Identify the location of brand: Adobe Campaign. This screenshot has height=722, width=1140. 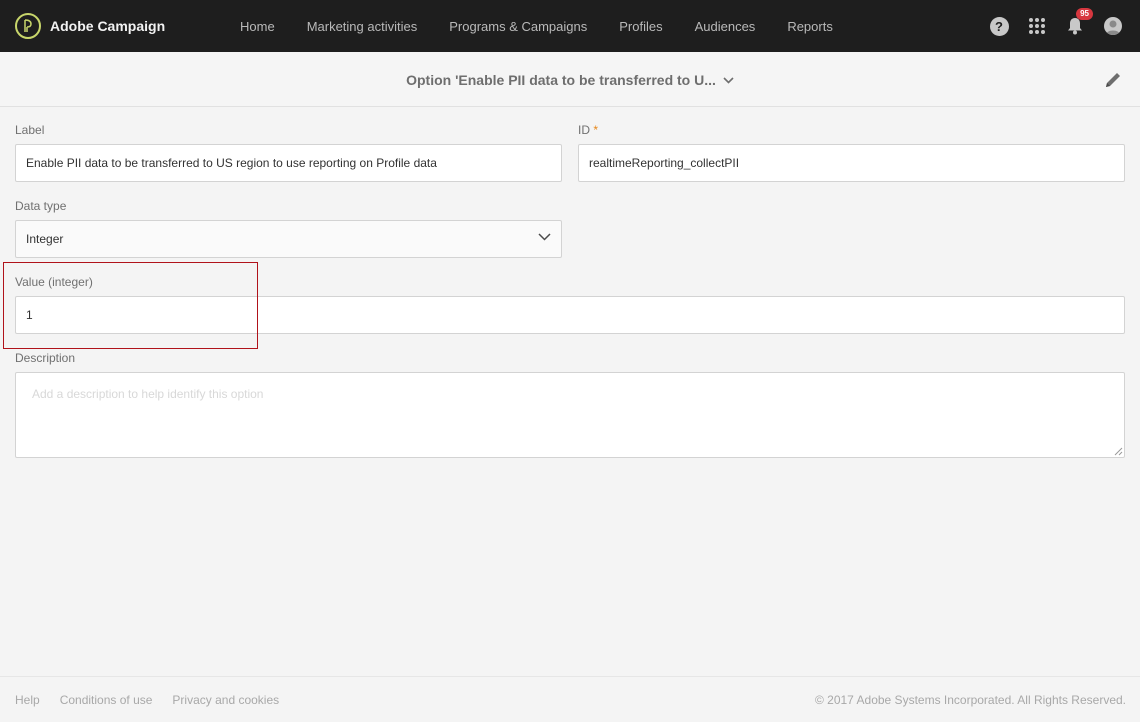
(112, 26).